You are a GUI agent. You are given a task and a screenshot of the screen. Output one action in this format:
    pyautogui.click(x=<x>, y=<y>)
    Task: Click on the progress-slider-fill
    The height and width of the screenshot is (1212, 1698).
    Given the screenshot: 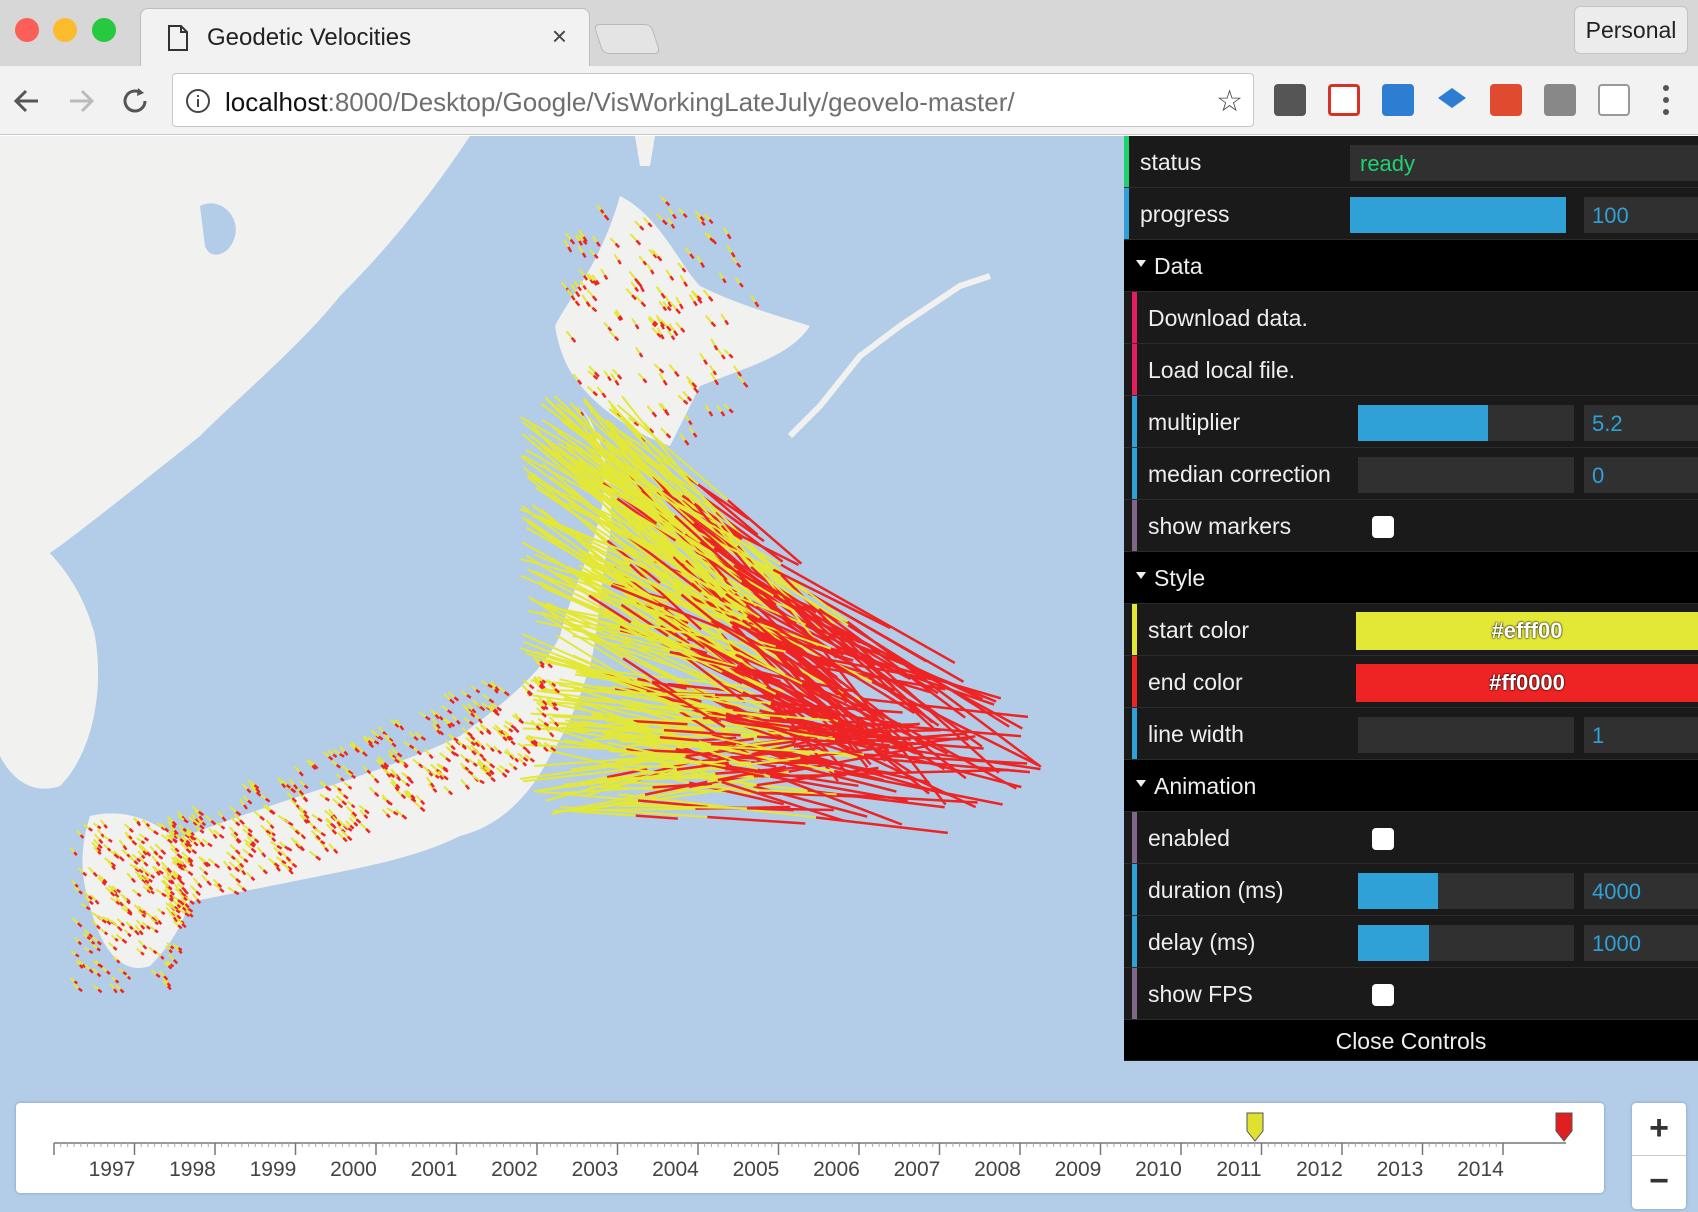 What is the action you would take?
    pyautogui.click(x=1458, y=215)
    